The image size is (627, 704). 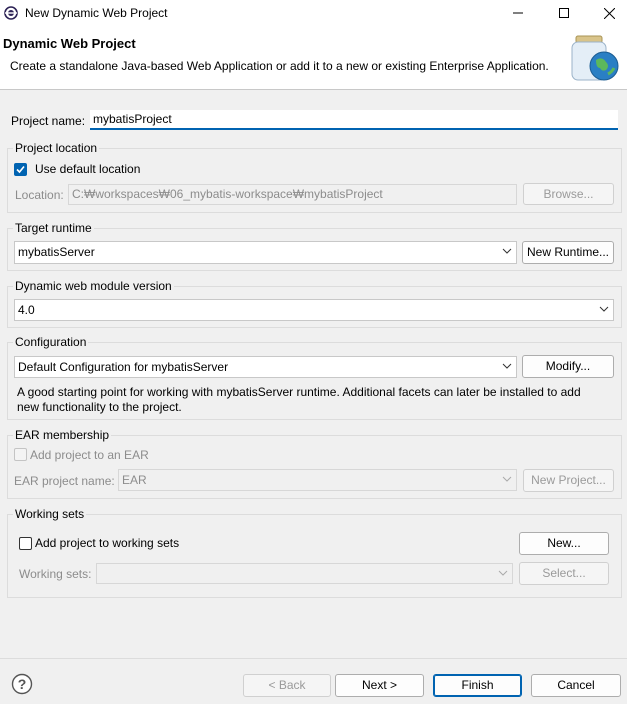 I want to click on cancel-button: Cancel, so click(x=576, y=685).